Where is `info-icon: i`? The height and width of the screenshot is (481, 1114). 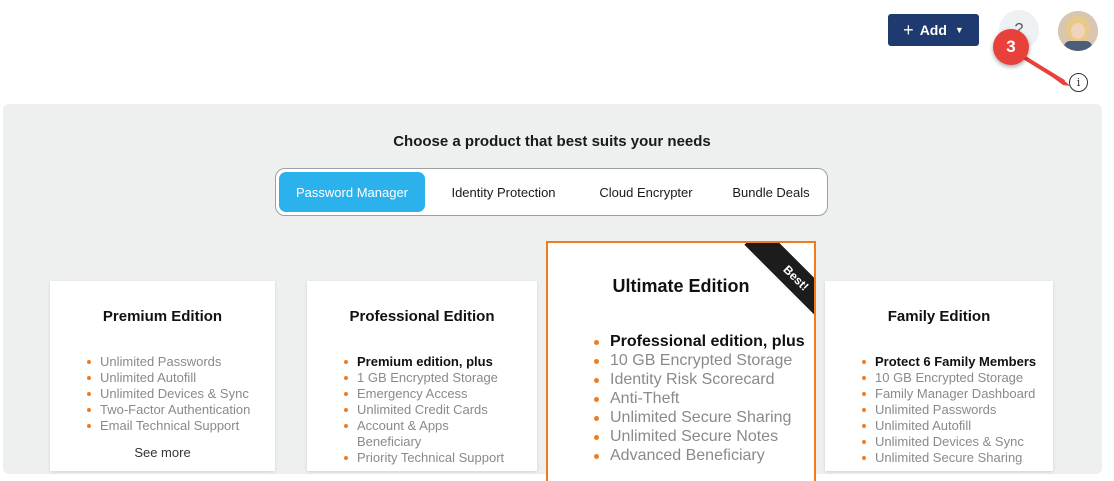 info-icon: i is located at coordinates (1078, 82).